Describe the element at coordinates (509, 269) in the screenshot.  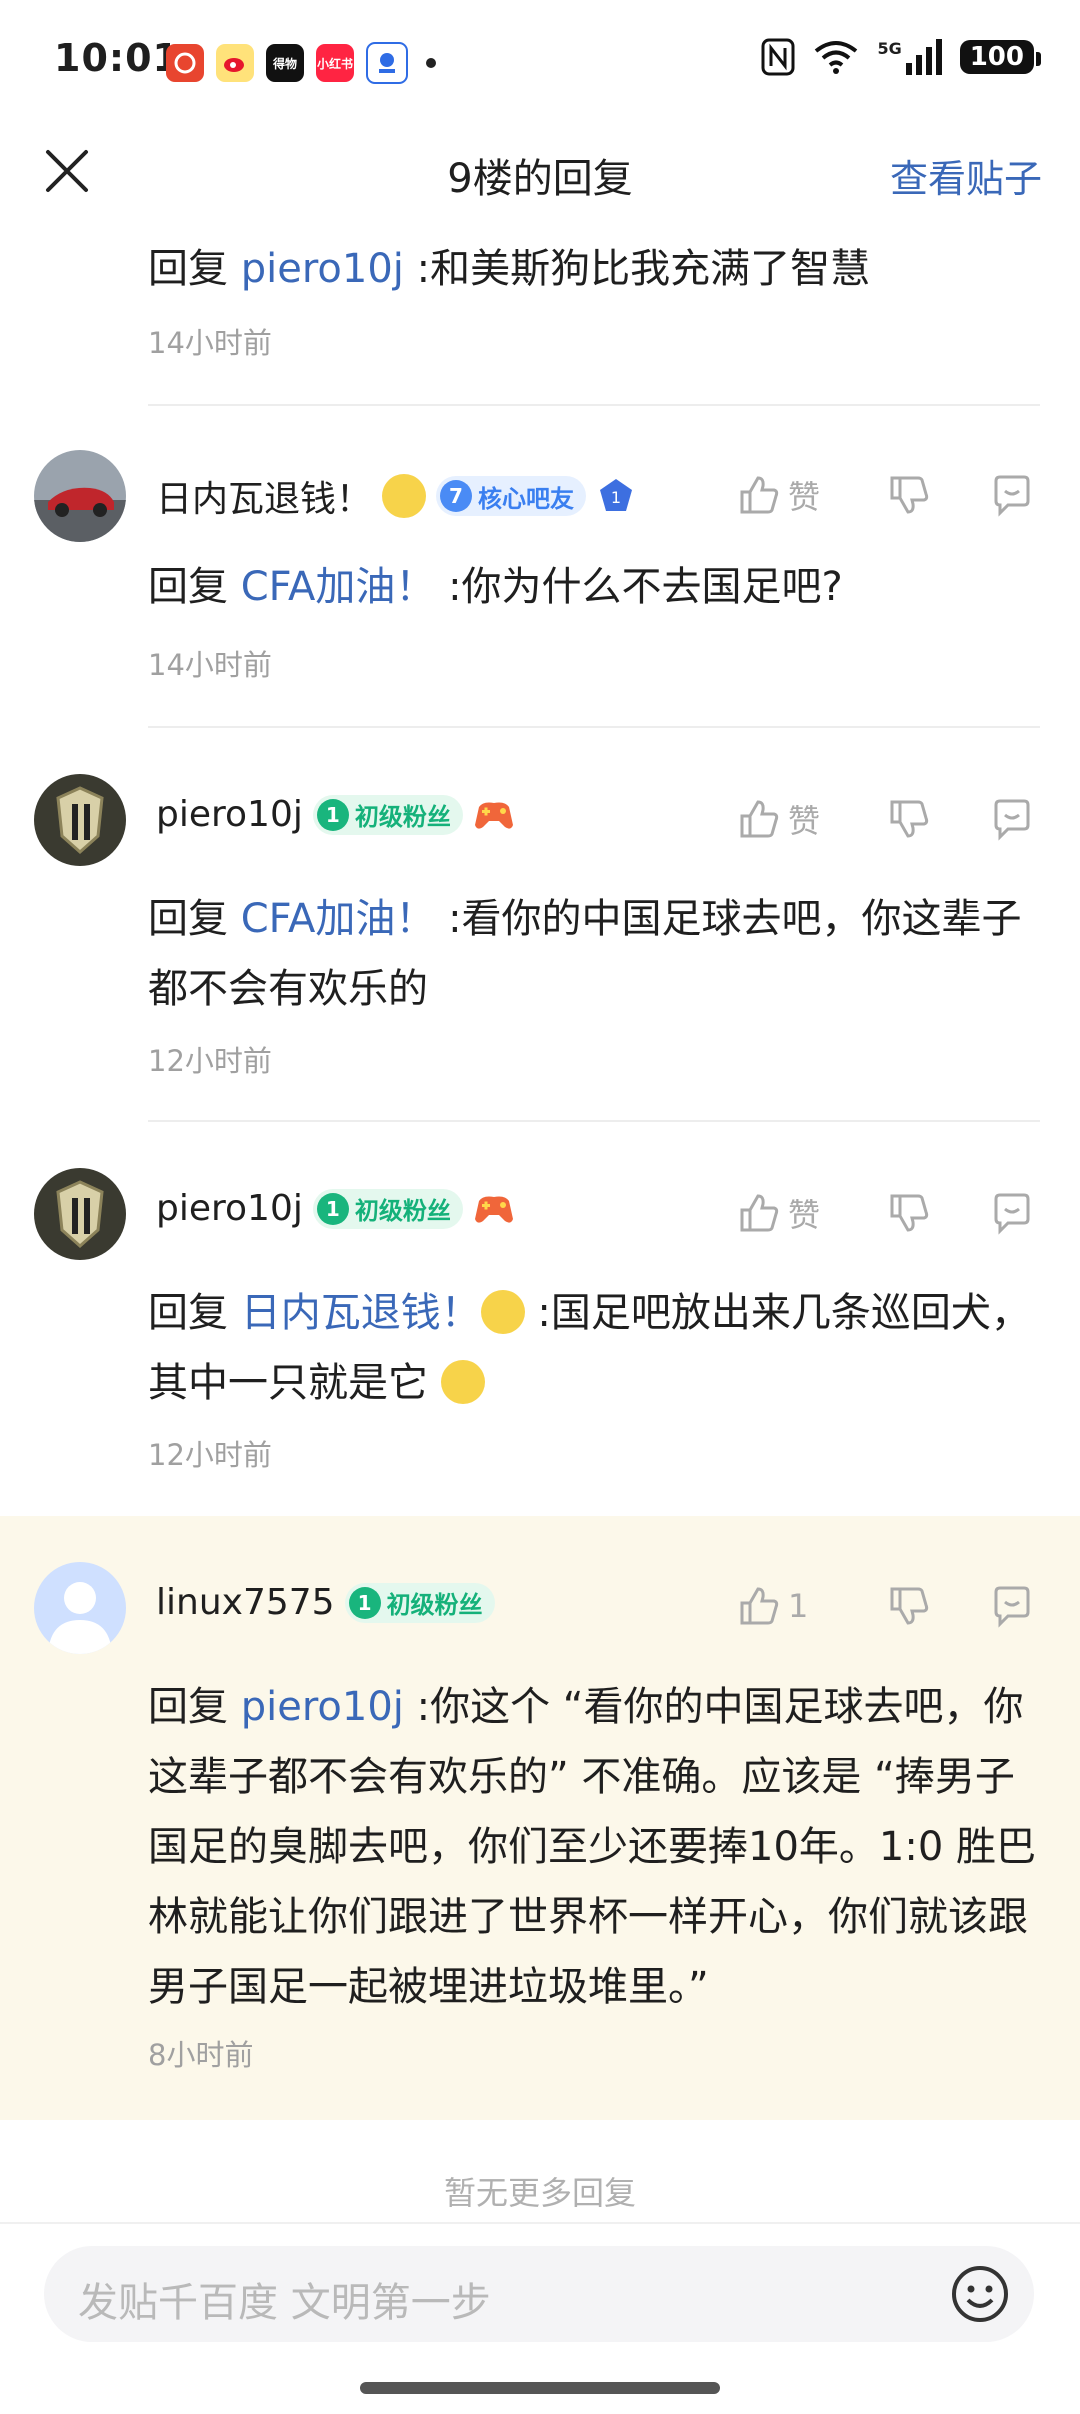
I see `reply-body: 回复 piero10j :和美斯狗比我充满了智慧` at that location.